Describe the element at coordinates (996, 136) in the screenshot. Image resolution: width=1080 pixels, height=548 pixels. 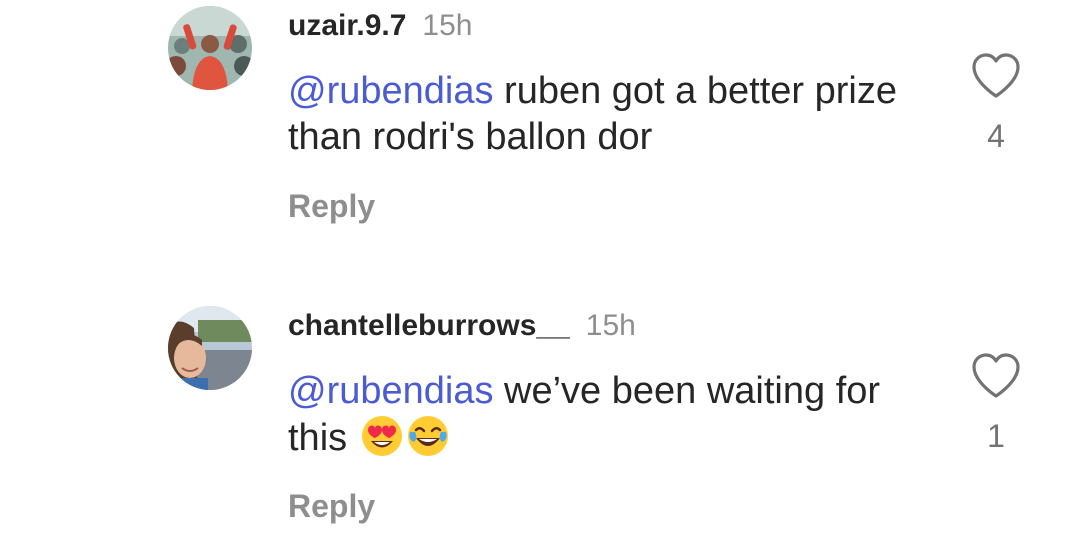
I see `like-count: 4` at that location.